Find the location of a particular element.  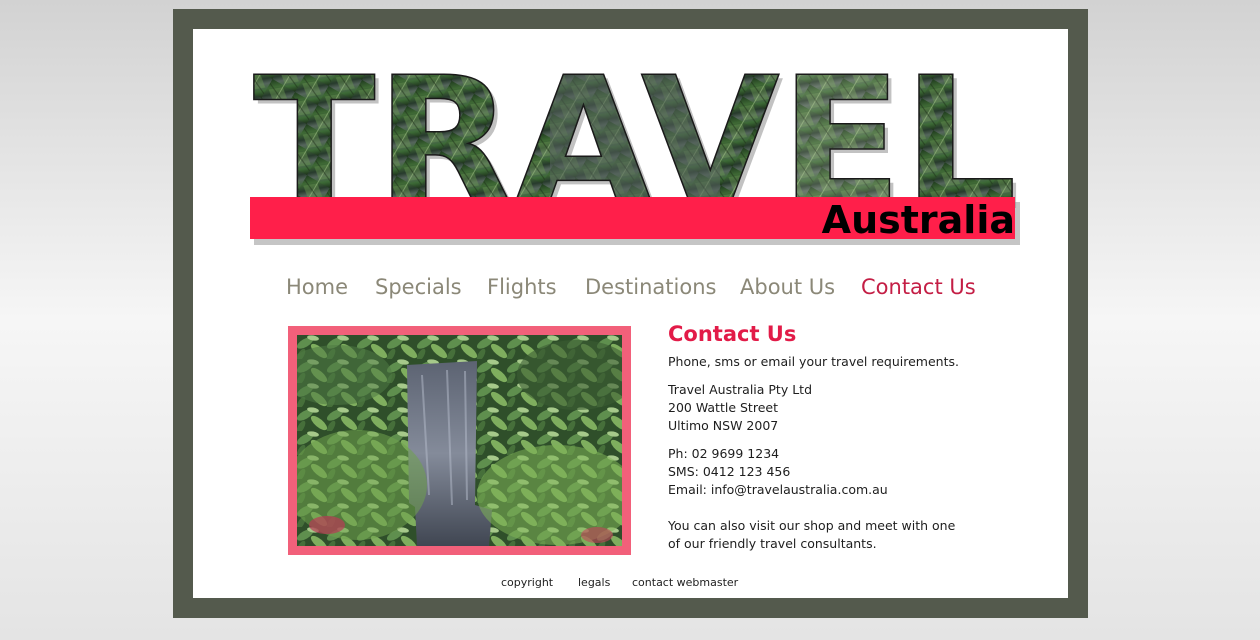

nav-flights: Flights is located at coordinates (522, 287).